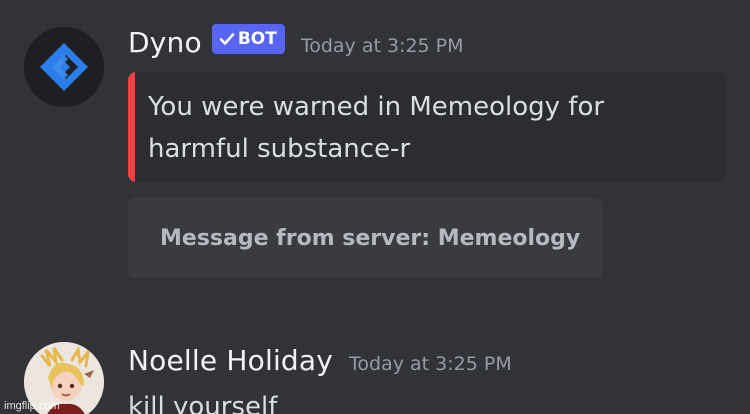  What do you see at coordinates (165, 42) in the screenshot?
I see `dyno-username: Dyno` at bounding box center [165, 42].